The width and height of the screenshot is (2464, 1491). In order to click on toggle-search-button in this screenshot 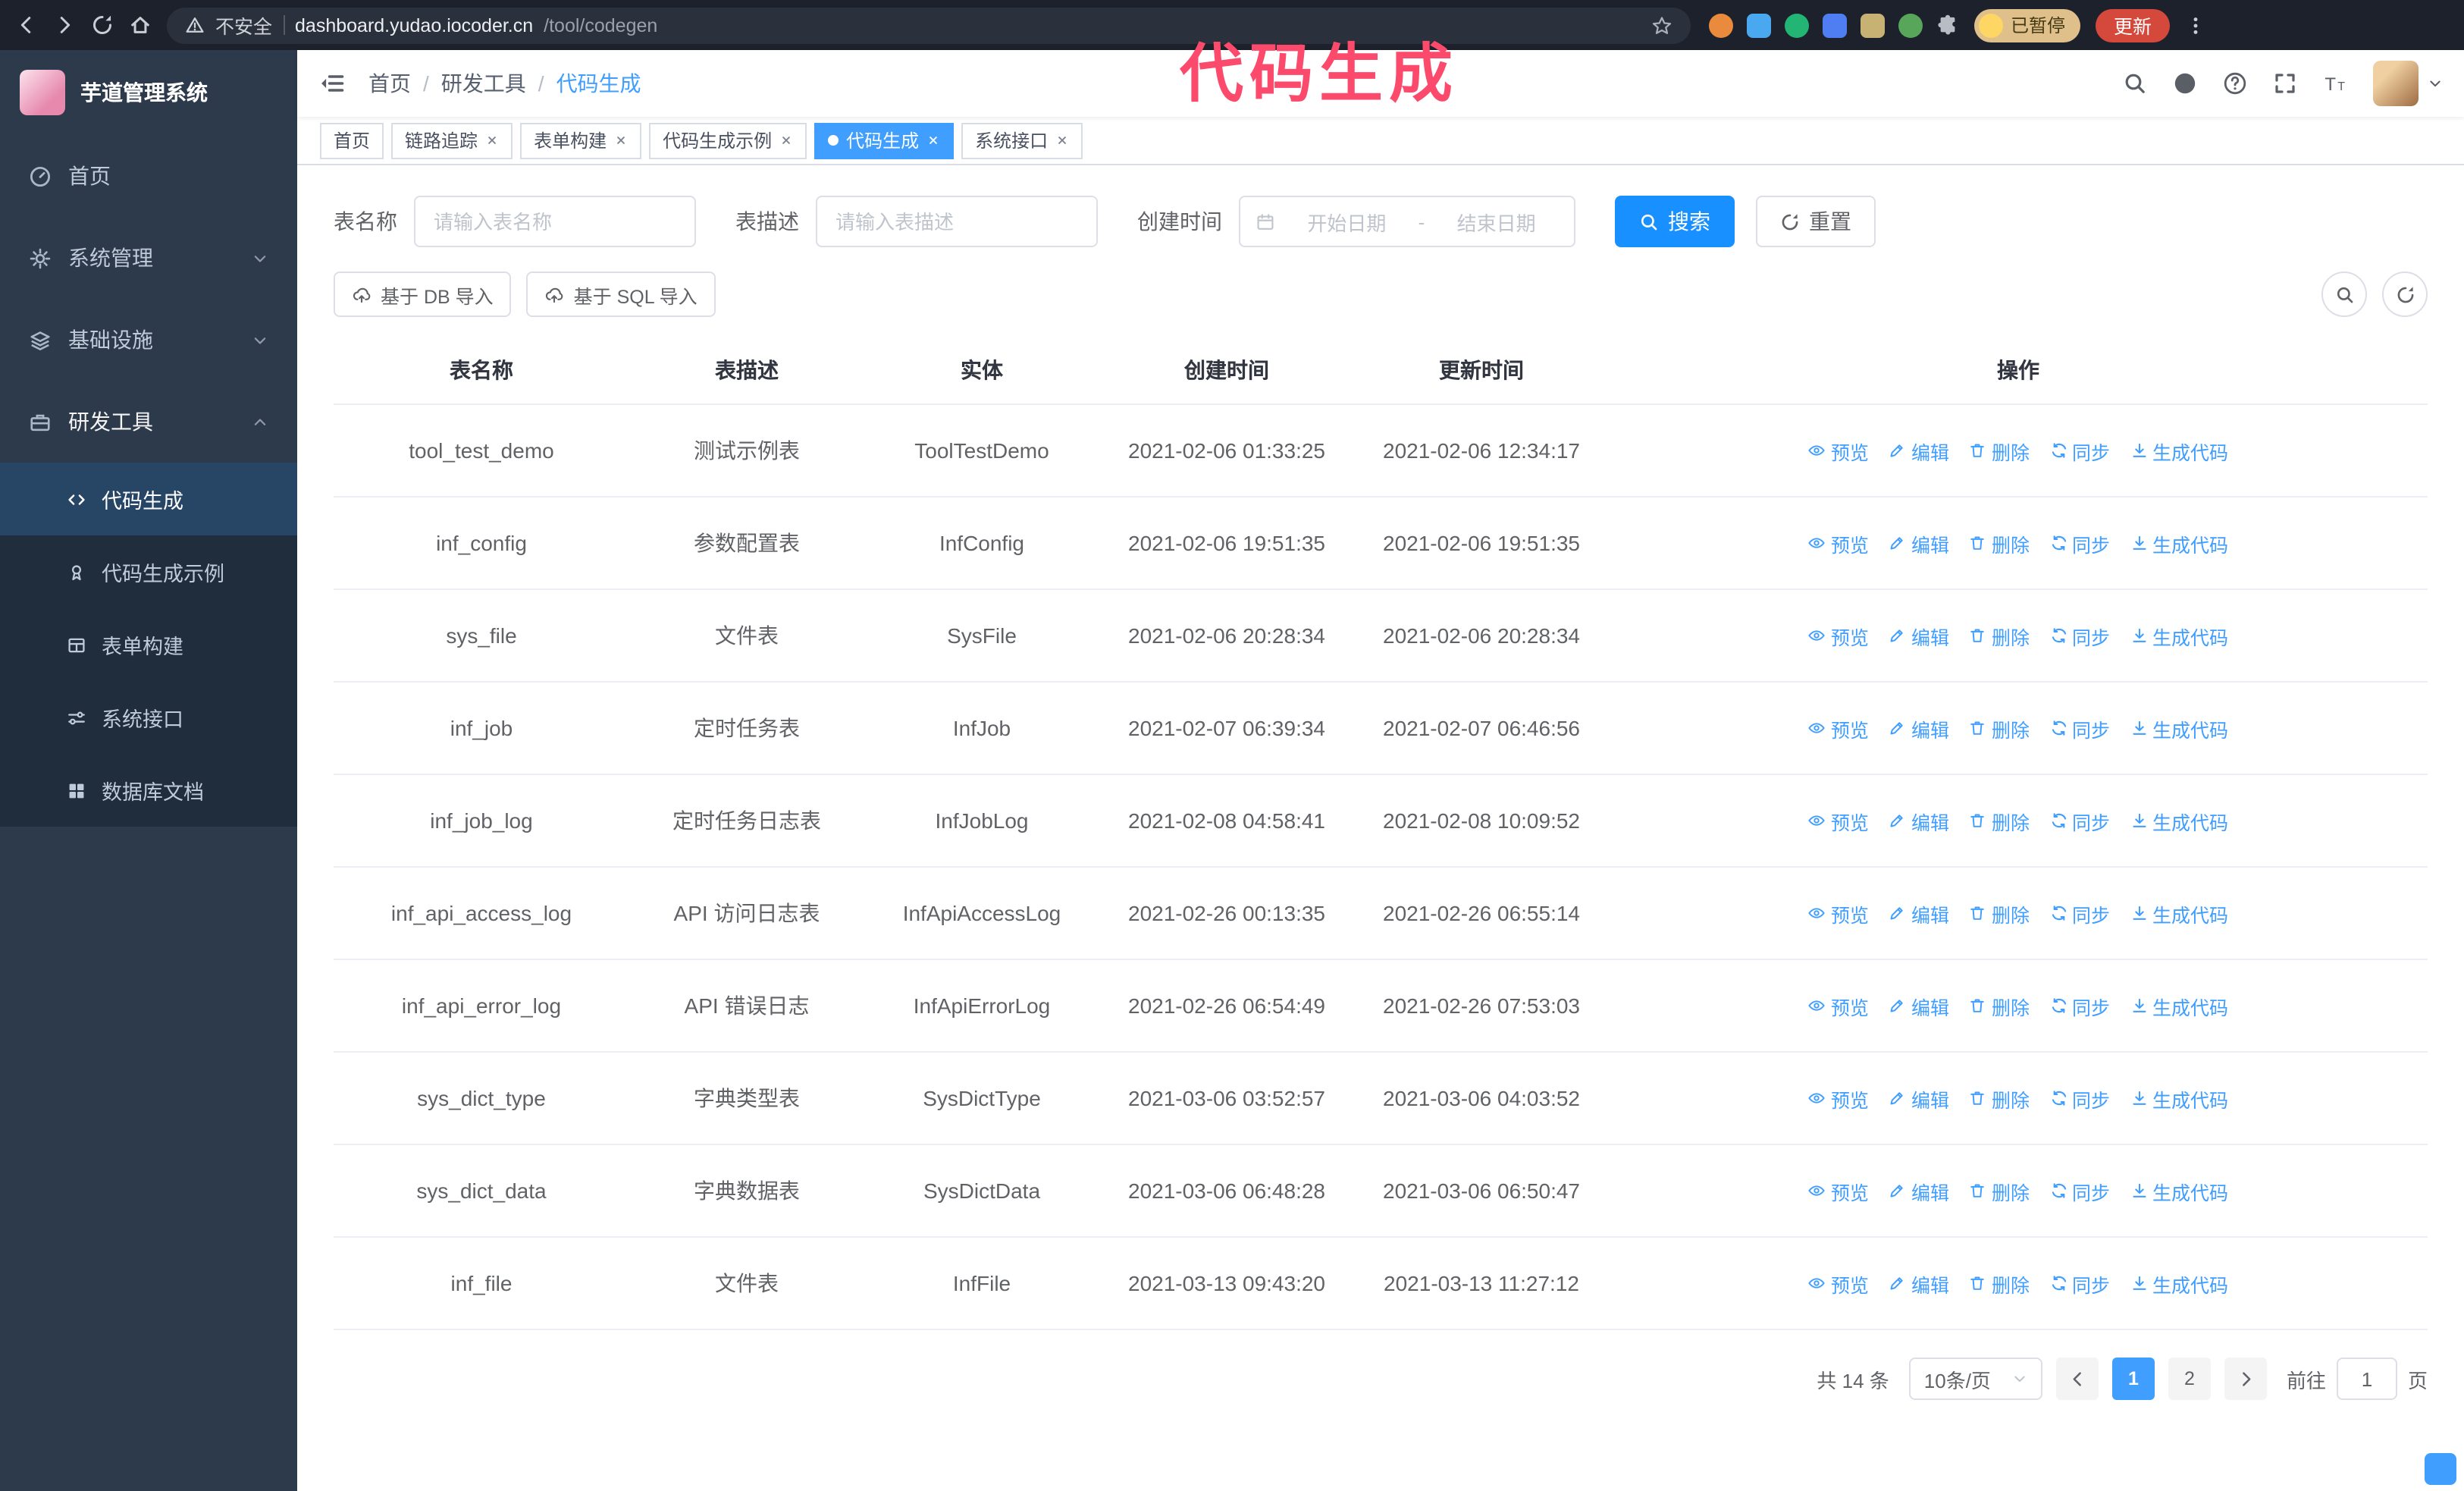, I will do `click(2344, 294)`.